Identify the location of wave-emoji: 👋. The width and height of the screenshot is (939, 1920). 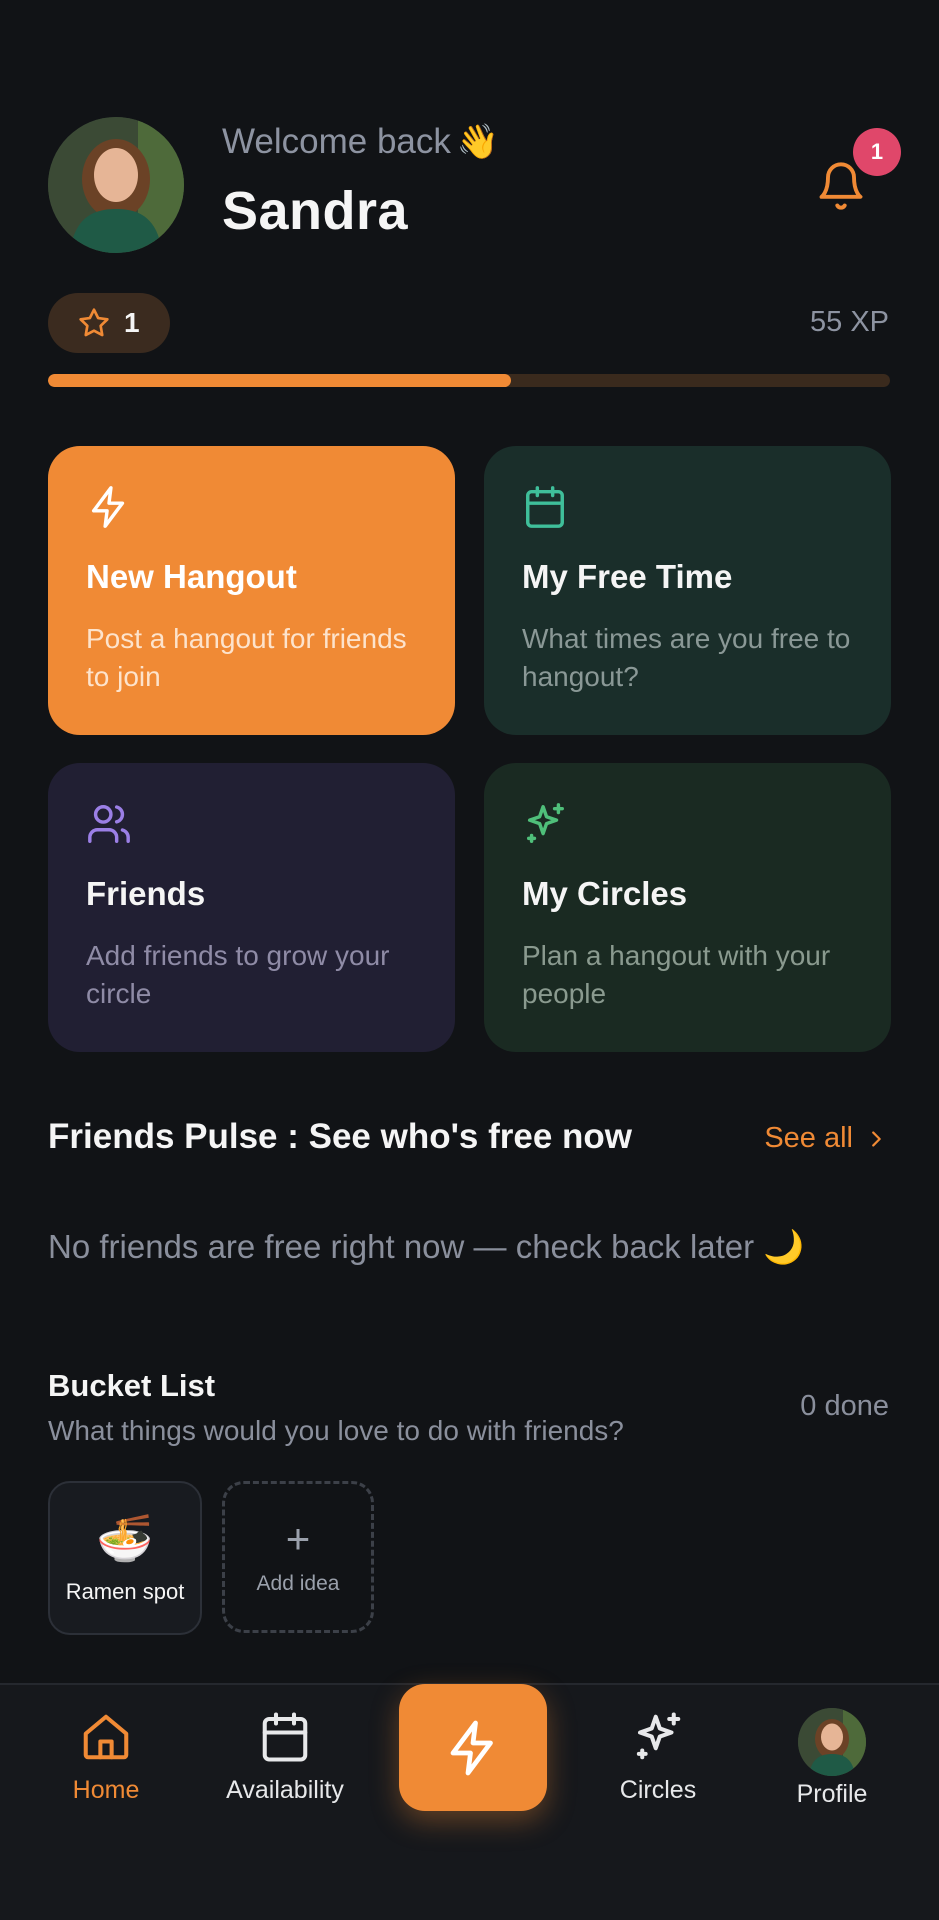
(478, 142).